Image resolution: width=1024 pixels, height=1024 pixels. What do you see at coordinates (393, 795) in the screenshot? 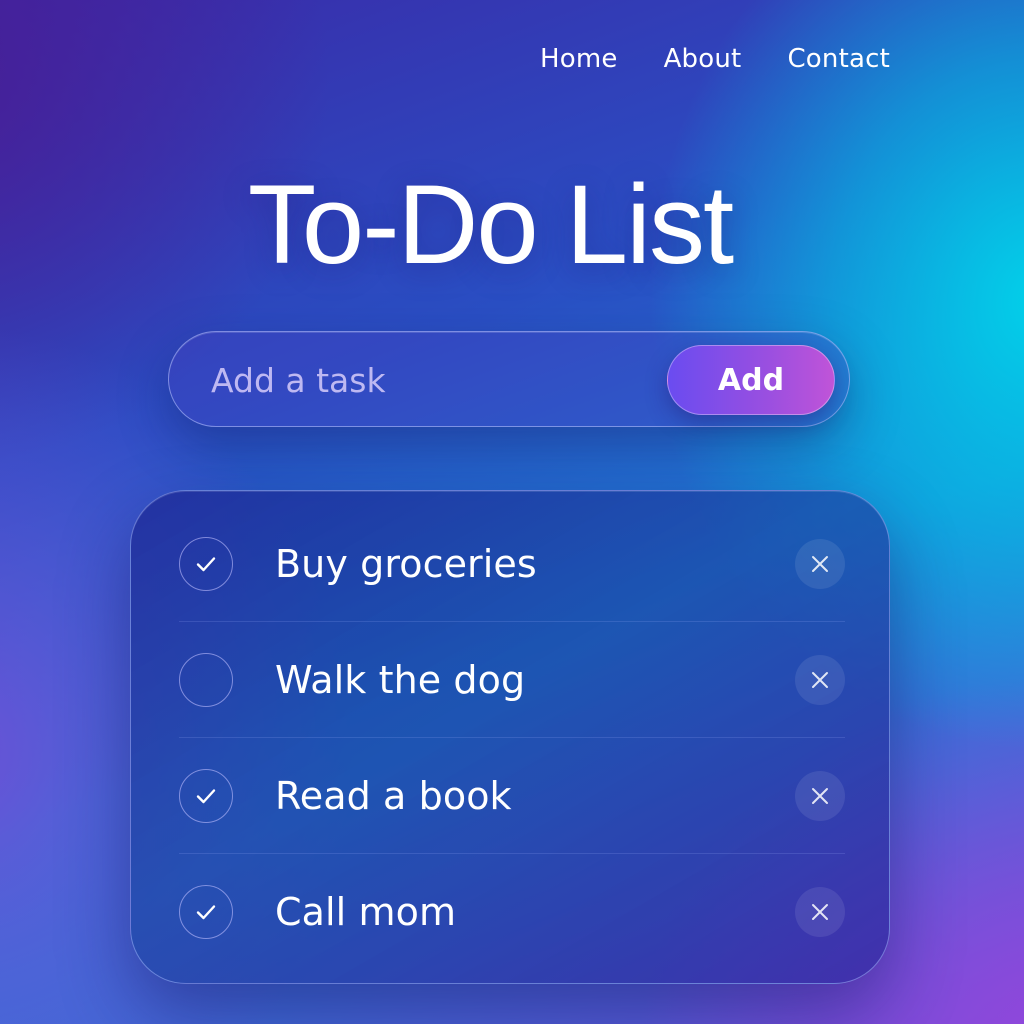
I see `task-label: Read a book` at bounding box center [393, 795].